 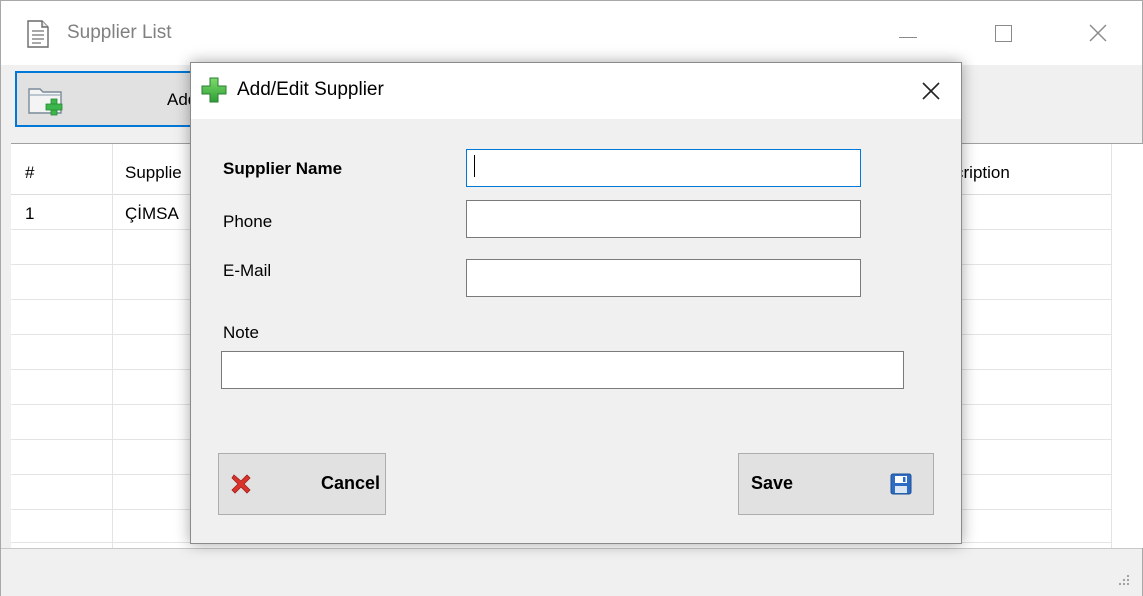 I want to click on status-bar, so click(x=571, y=572).